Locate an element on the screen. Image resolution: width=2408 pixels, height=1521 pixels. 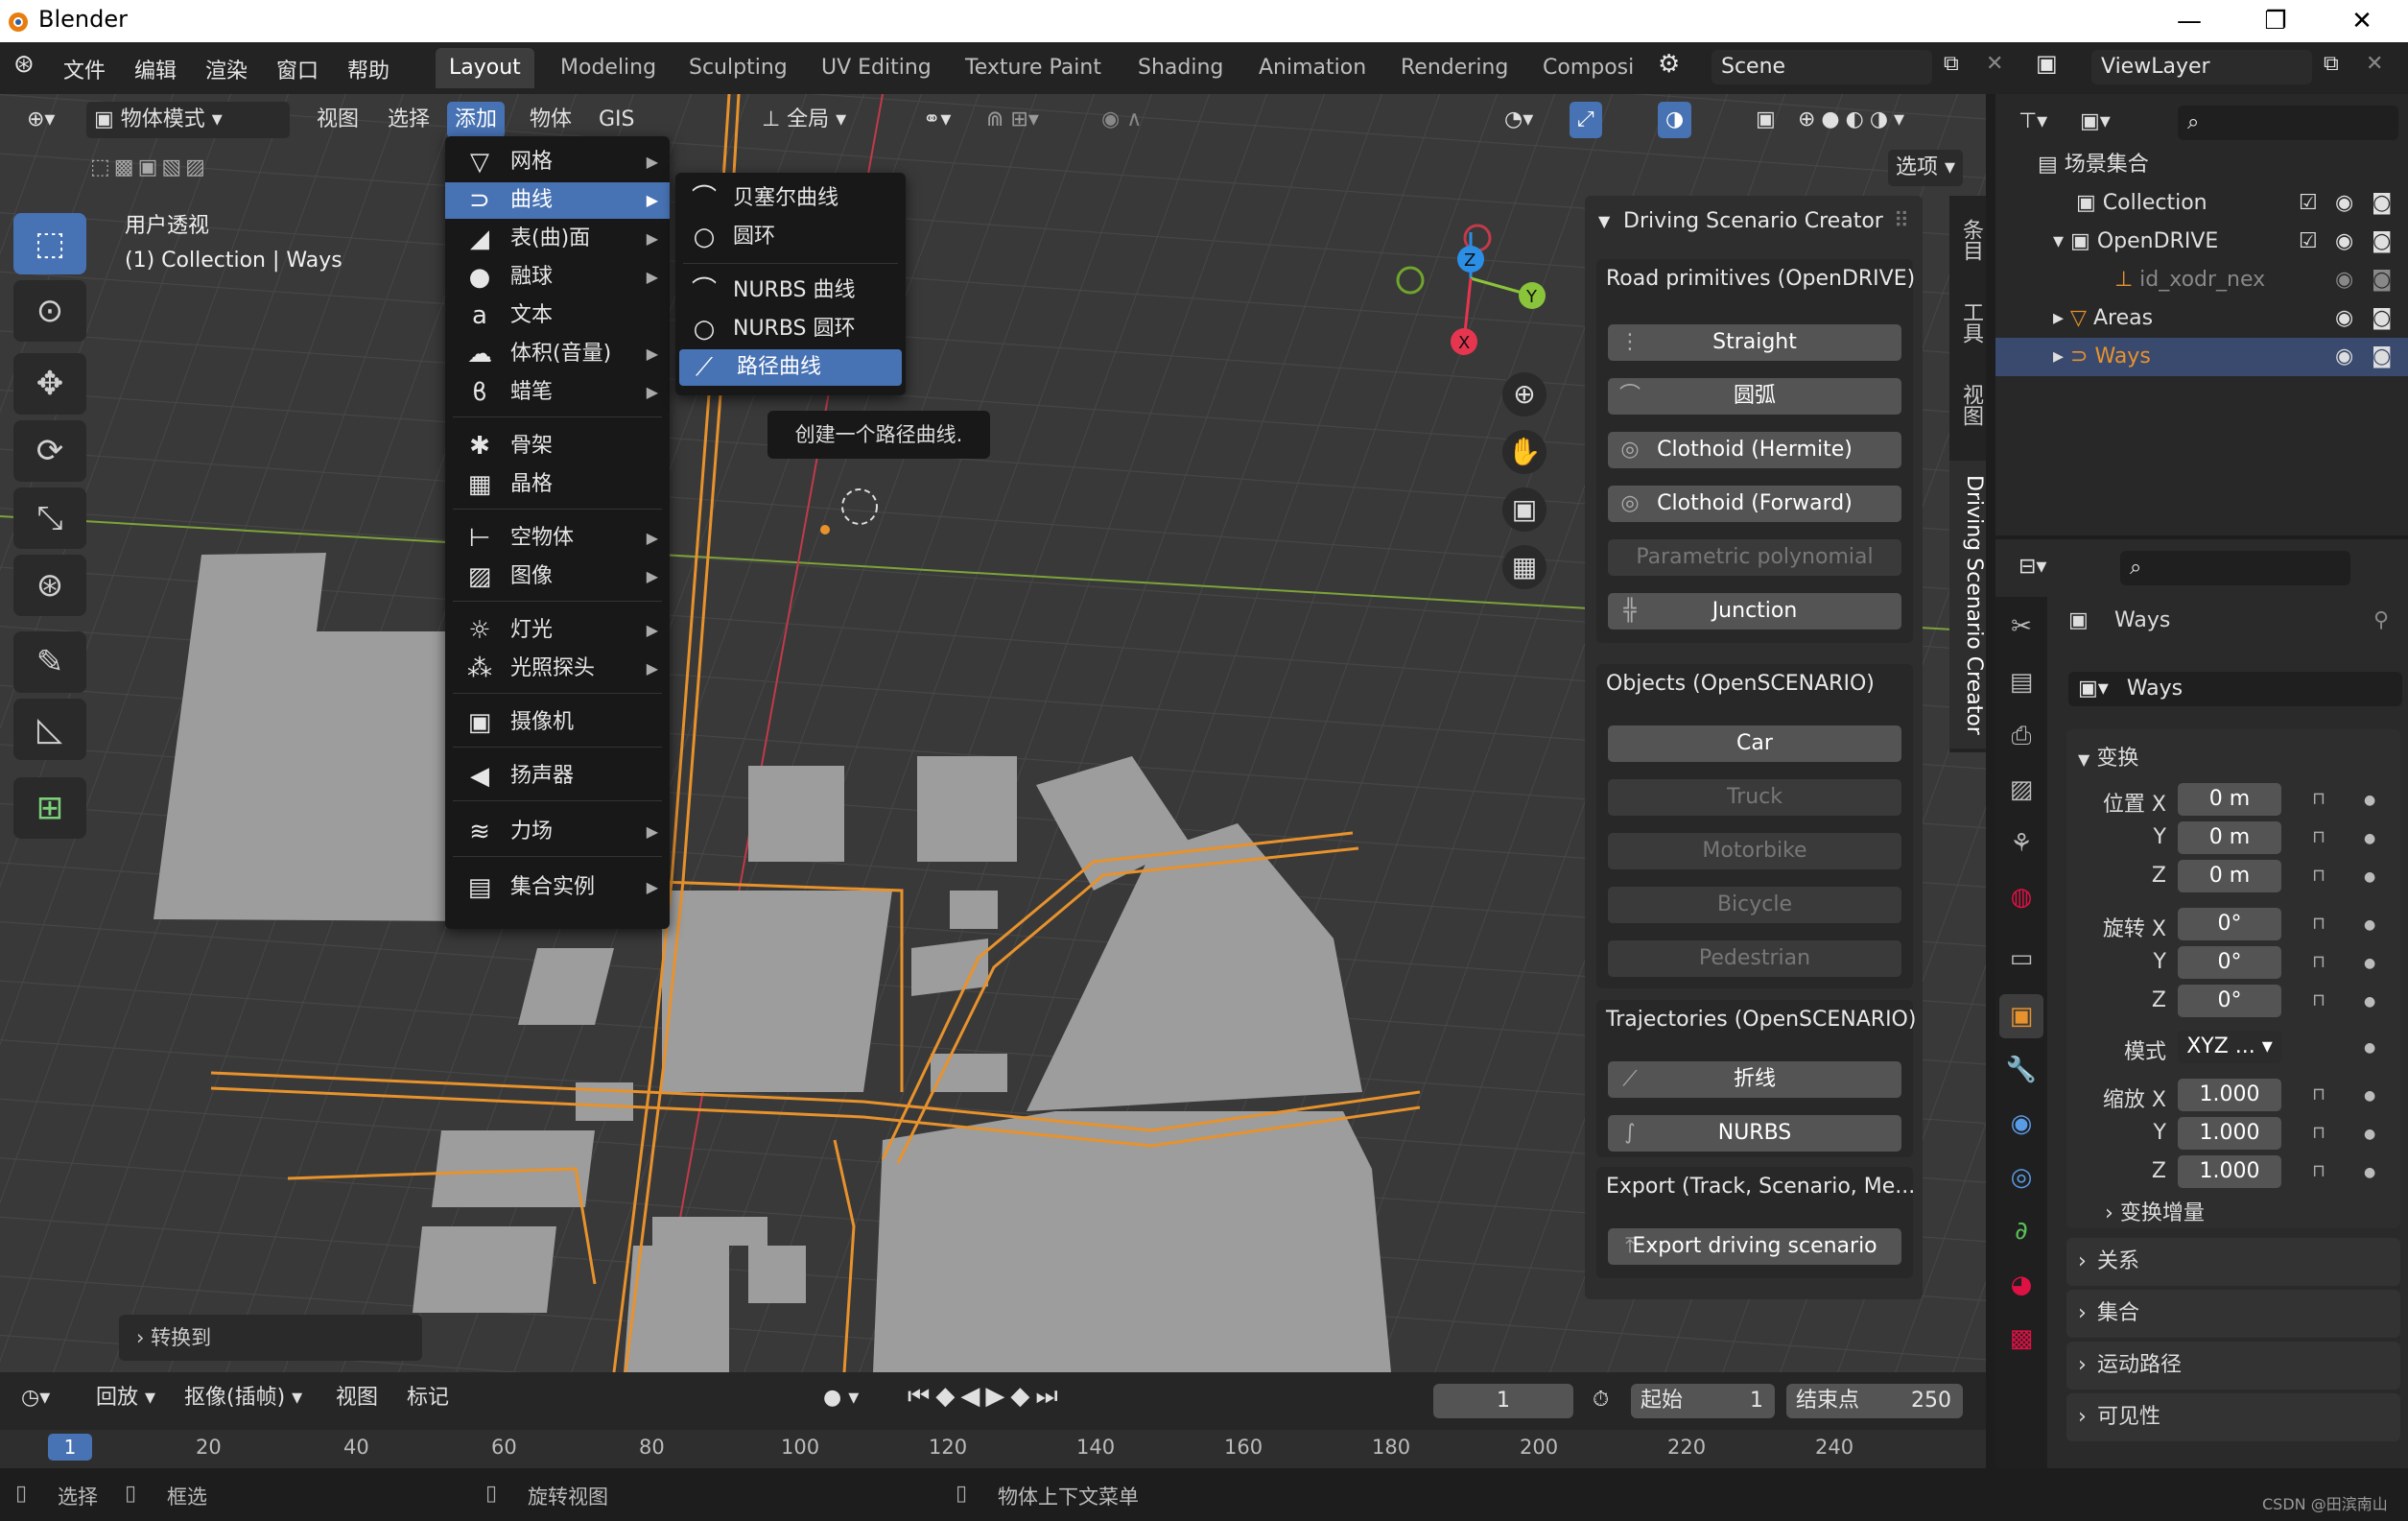
straight-button: ⋮ Straight is located at coordinates (1754, 342).